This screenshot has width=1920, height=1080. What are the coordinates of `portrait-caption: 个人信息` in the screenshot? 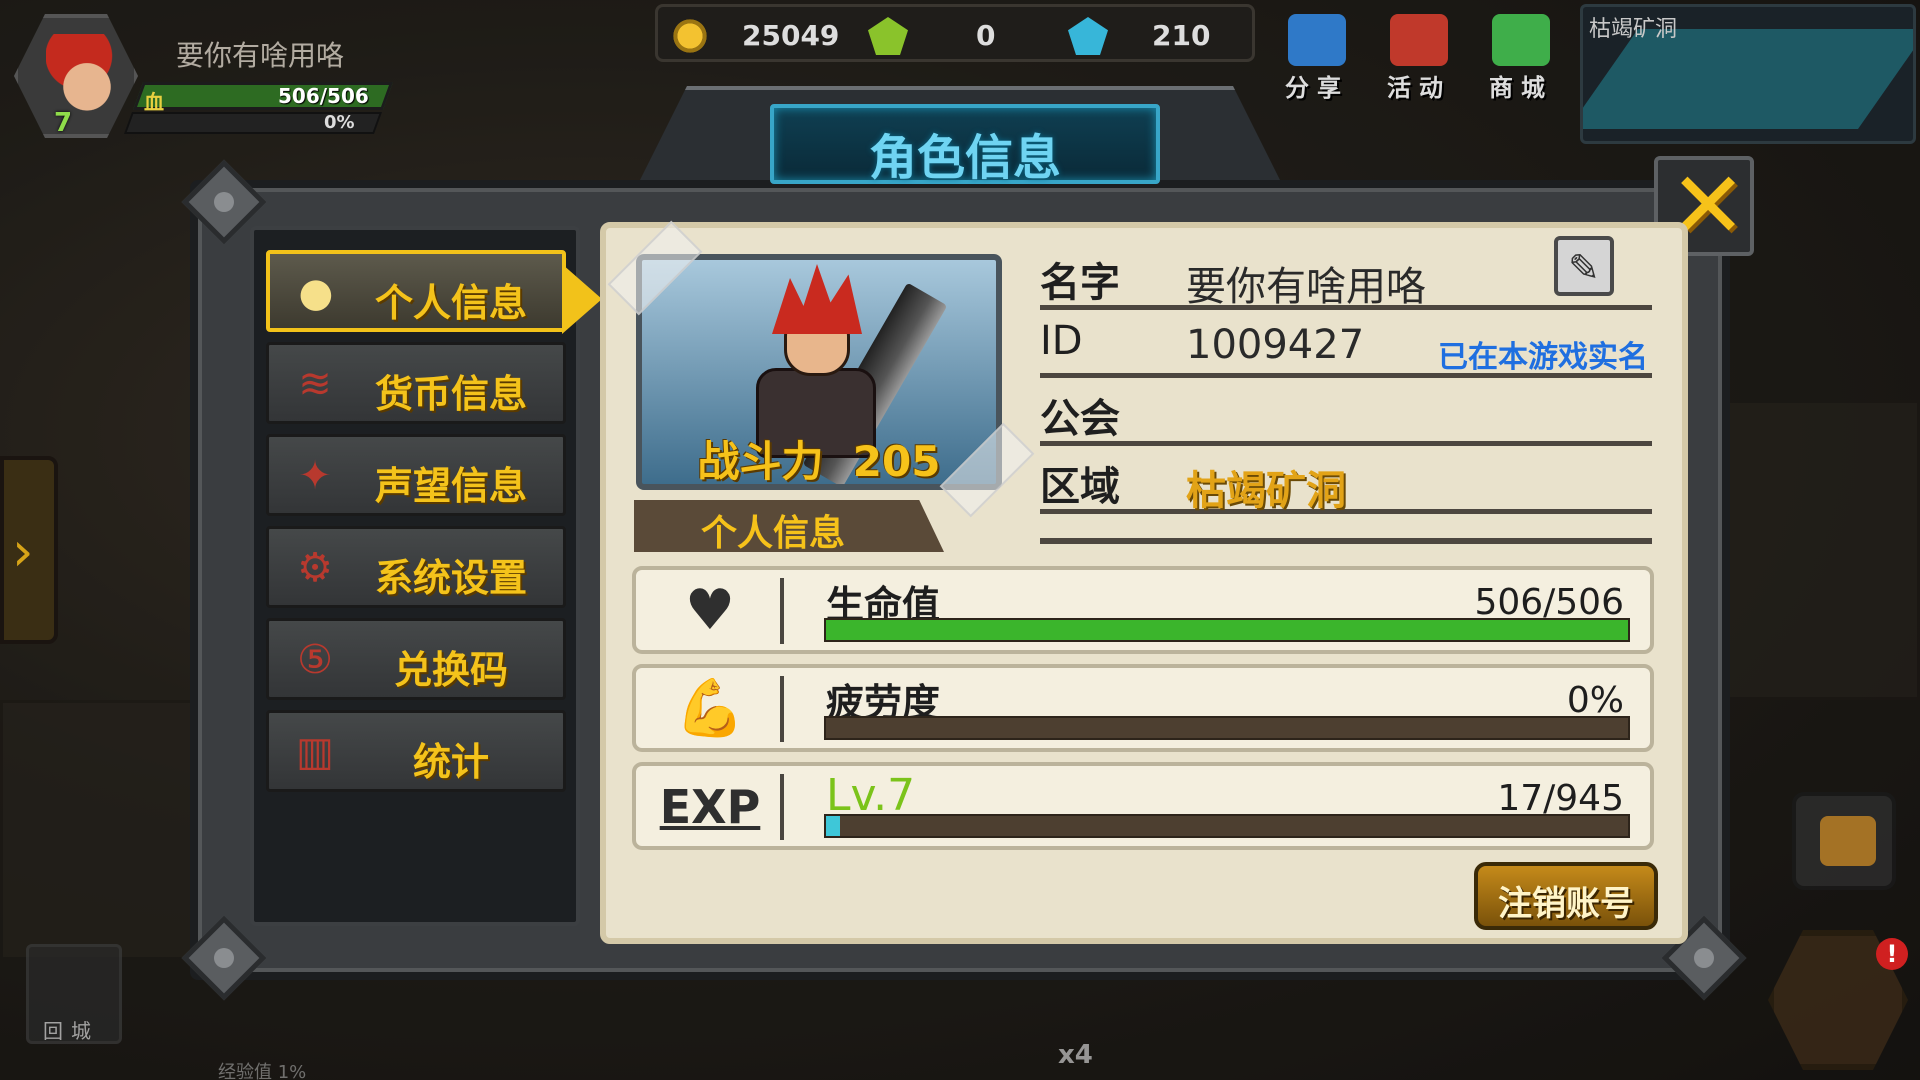 It's located at (772, 533).